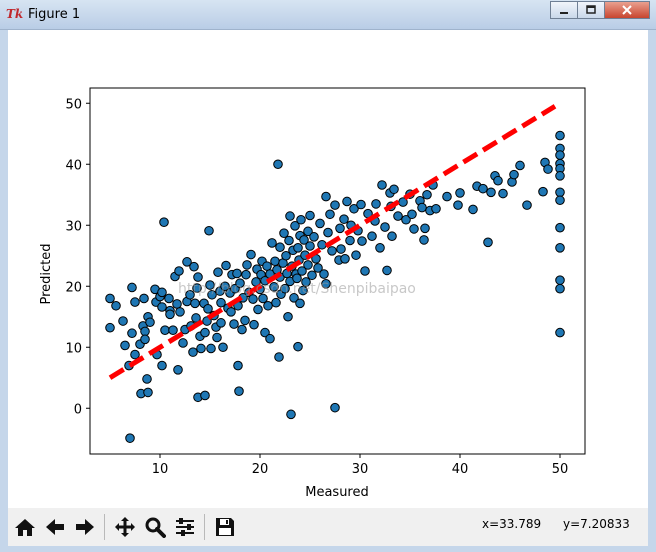  I want to click on home-button, so click(25, 527).